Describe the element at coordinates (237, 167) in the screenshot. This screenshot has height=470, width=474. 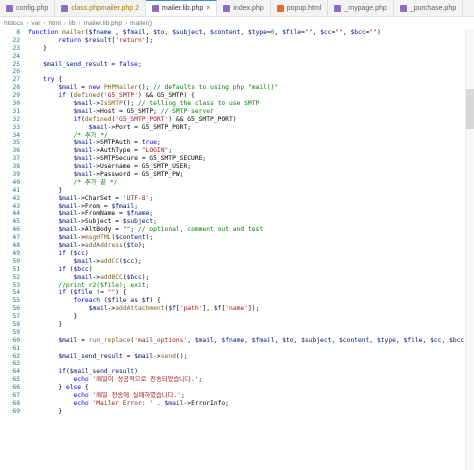
I see `code-line: 38 $mail->Username = G5_SMTP_USER;` at that location.